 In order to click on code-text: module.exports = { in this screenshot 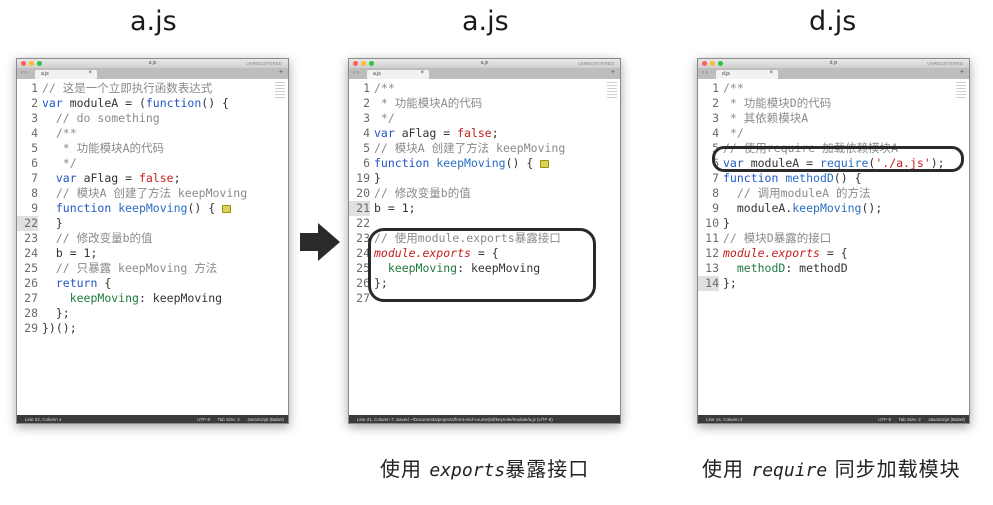, I will do `click(785, 253)`.